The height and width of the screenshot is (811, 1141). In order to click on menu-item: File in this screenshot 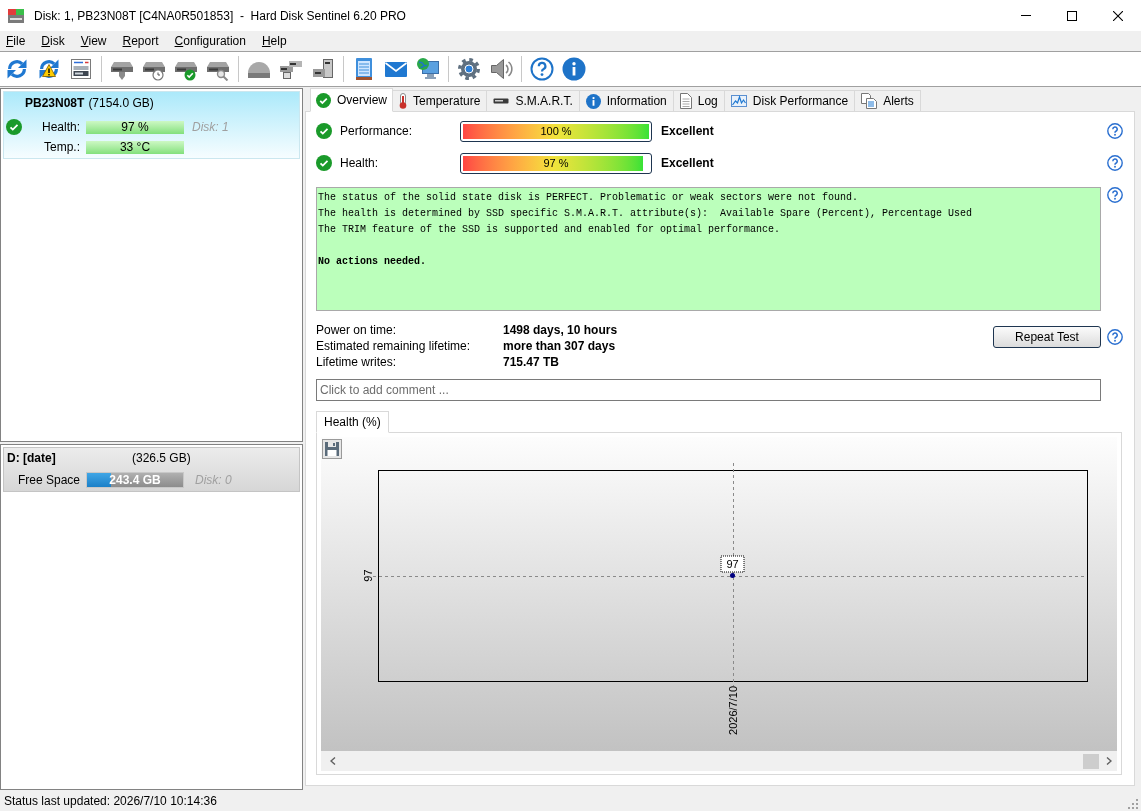, I will do `click(16, 41)`.